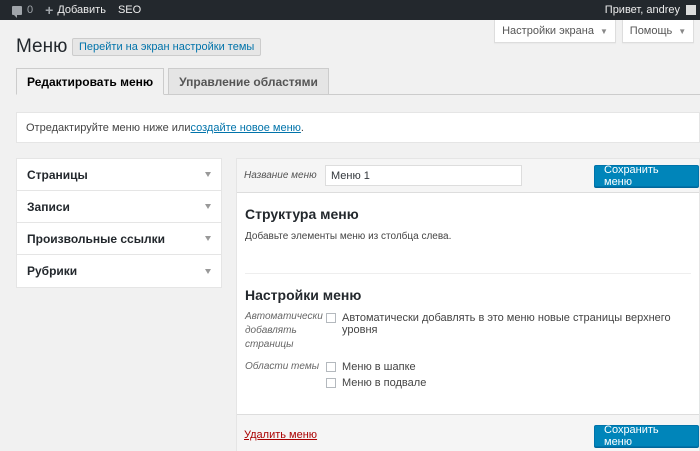 Image resolution: width=700 pixels, height=451 pixels. Describe the element at coordinates (384, 383) in the screenshot. I see `location-footer-label: Меню в подвале` at that location.